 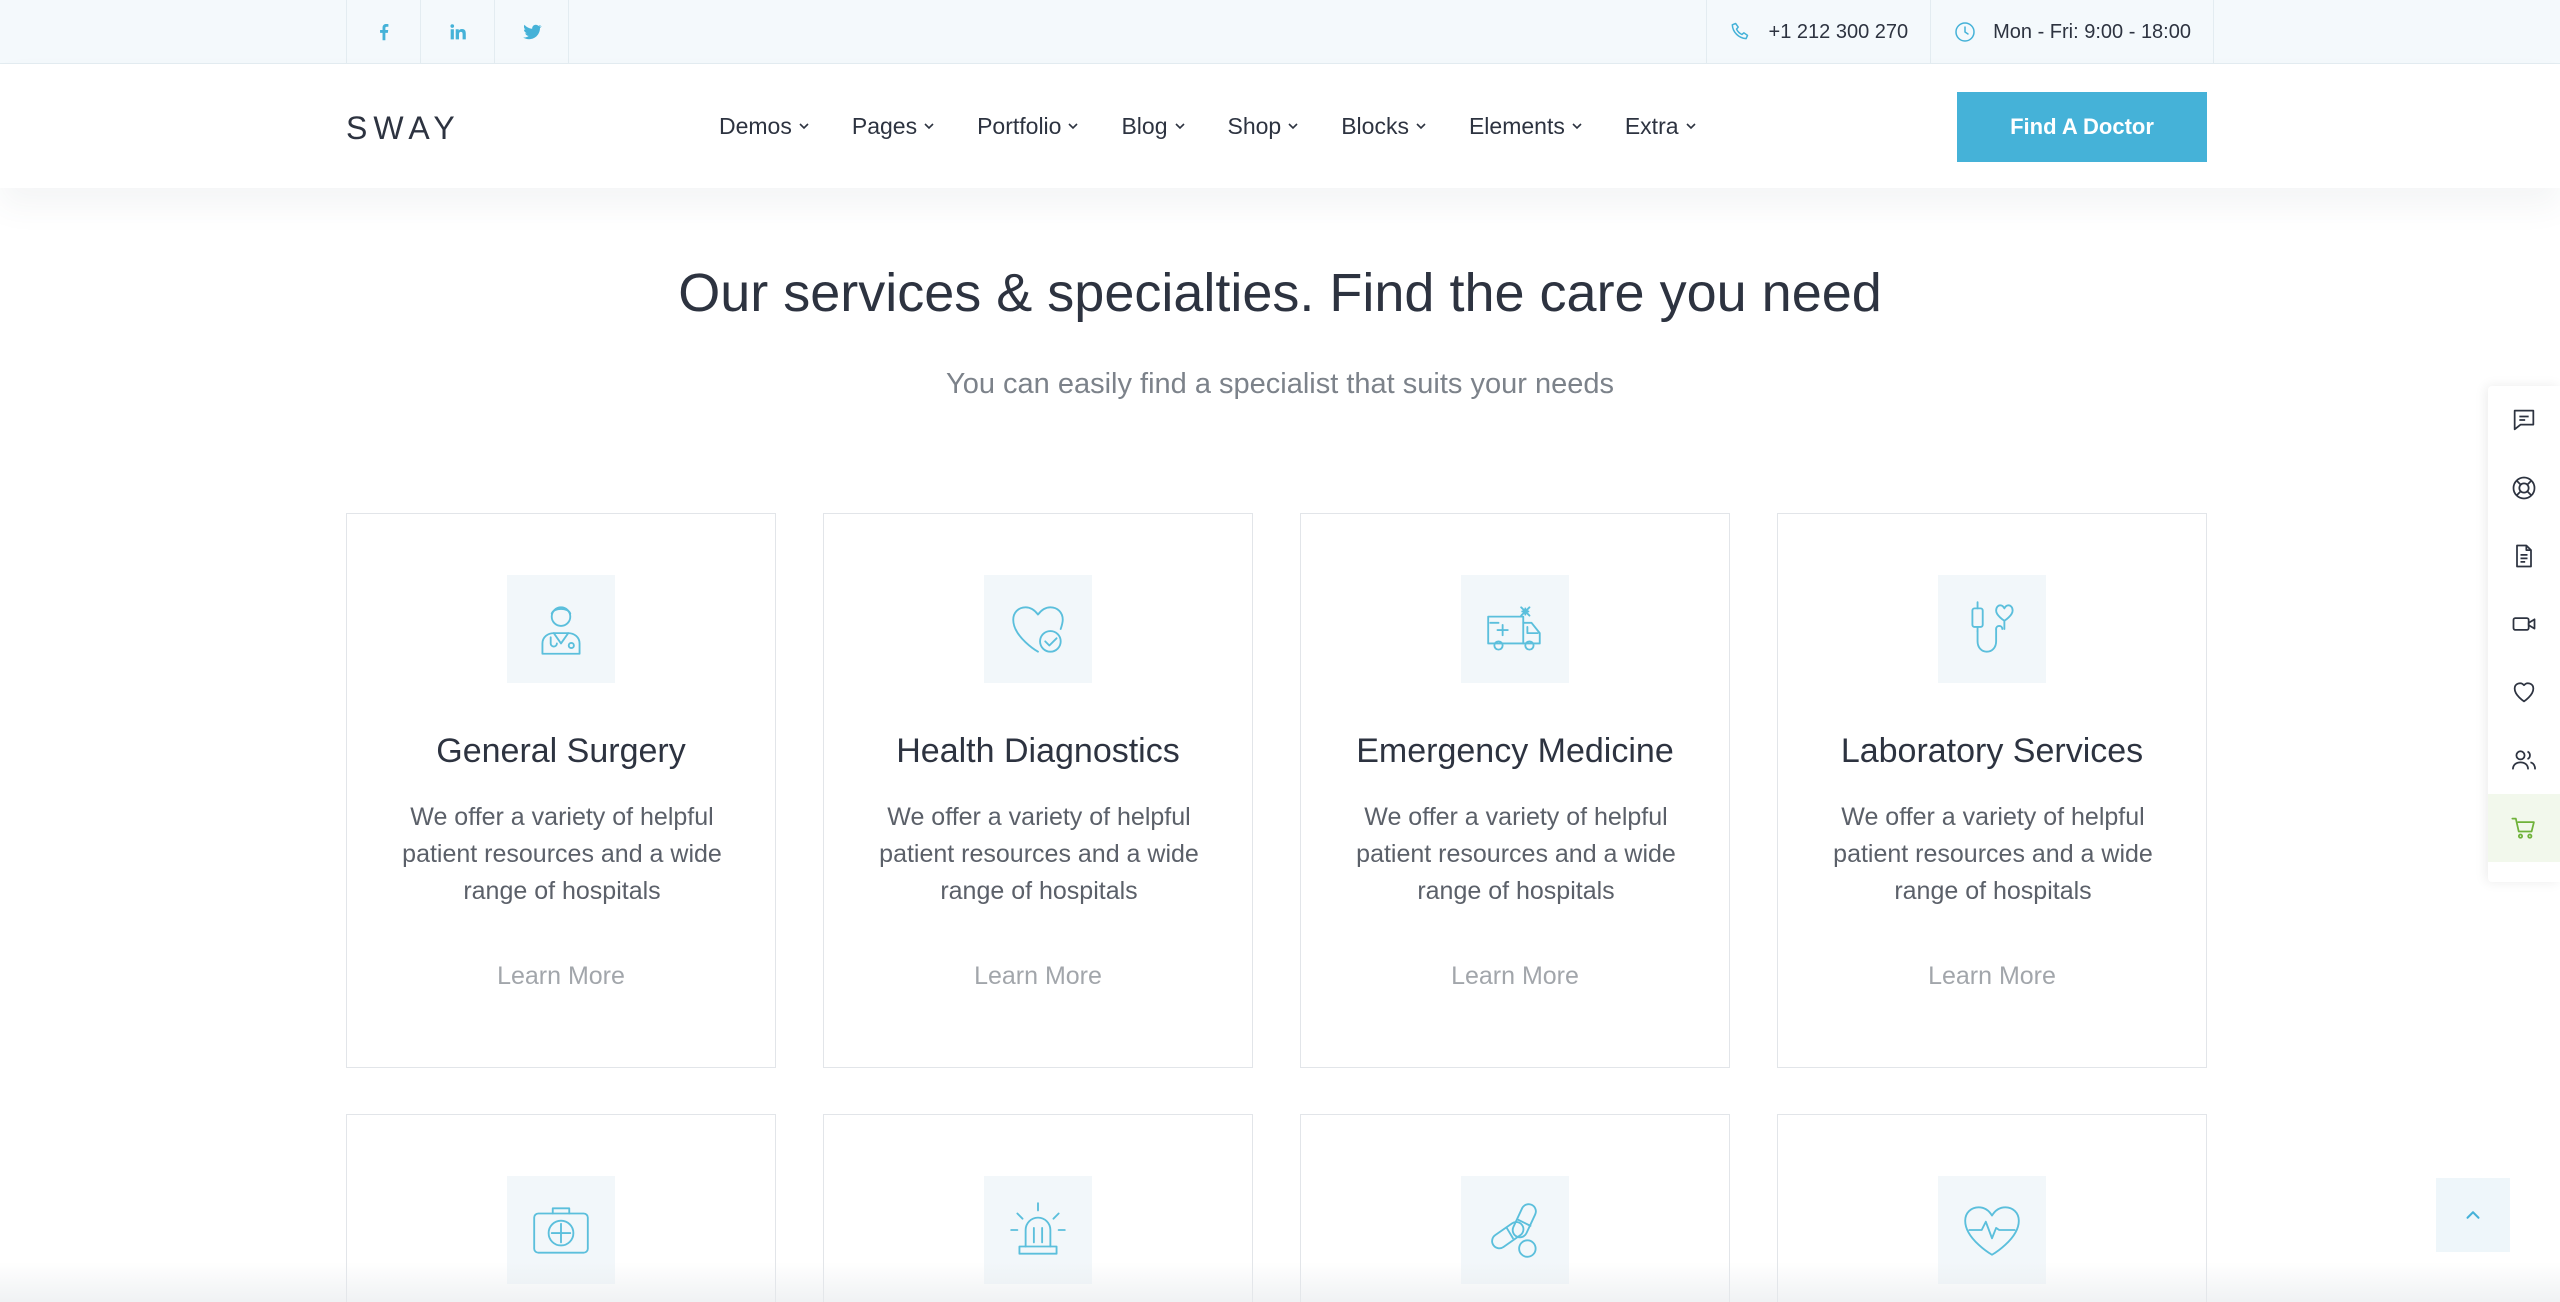 What do you see at coordinates (1375, 125) in the screenshot?
I see `nav-label: Blocks` at bounding box center [1375, 125].